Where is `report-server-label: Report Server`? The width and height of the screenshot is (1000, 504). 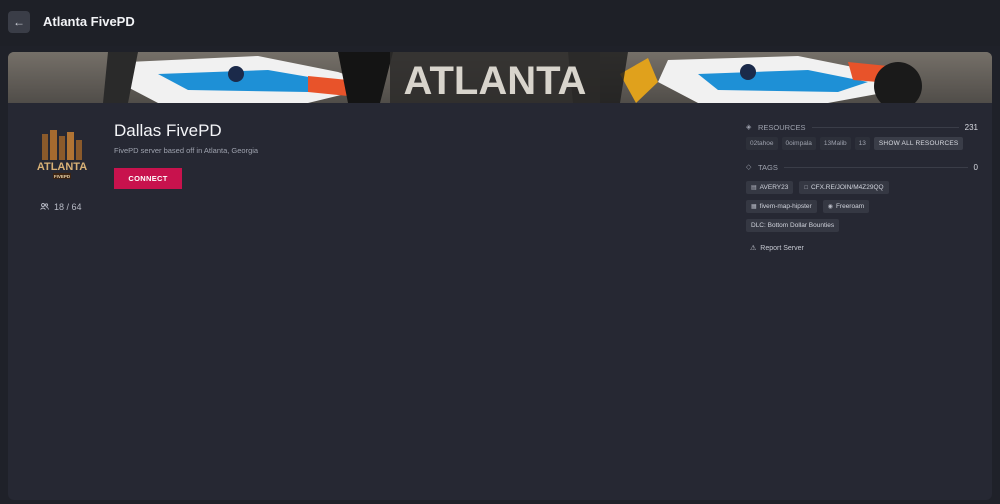
report-server-label: Report Server is located at coordinates (782, 248).